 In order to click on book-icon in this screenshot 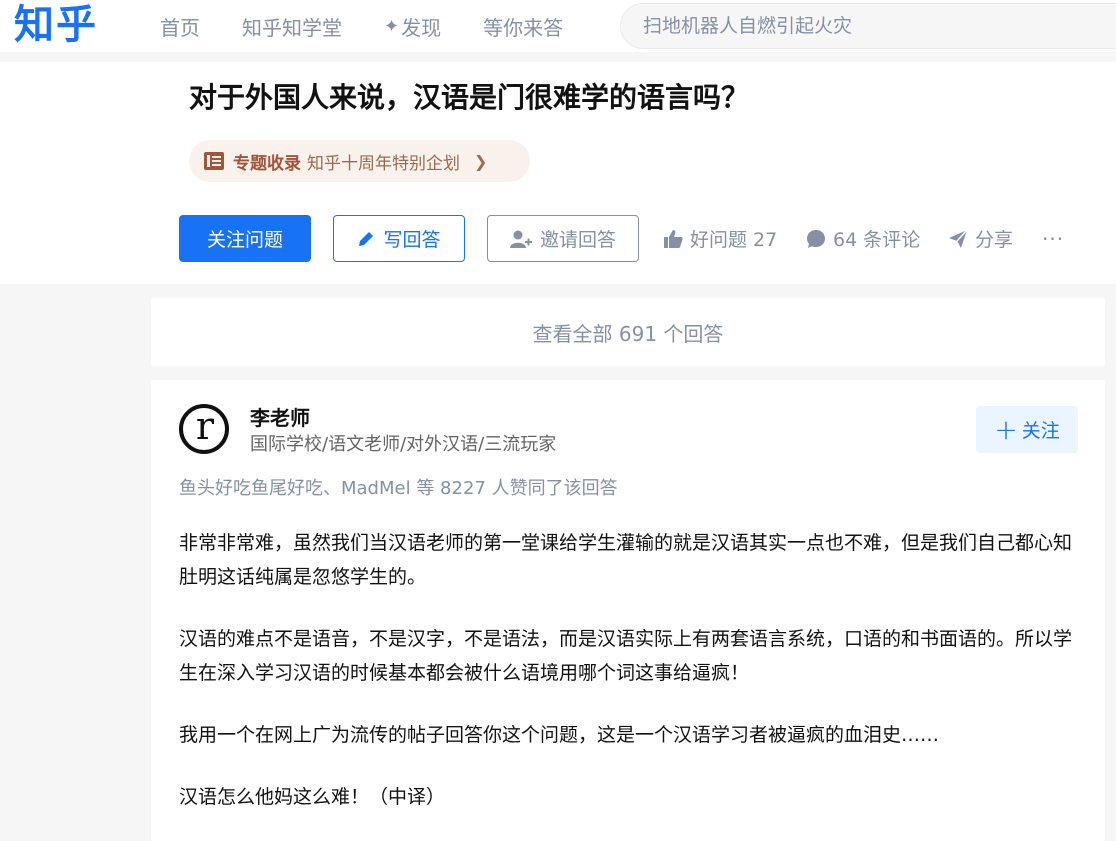, I will do `click(214, 161)`.